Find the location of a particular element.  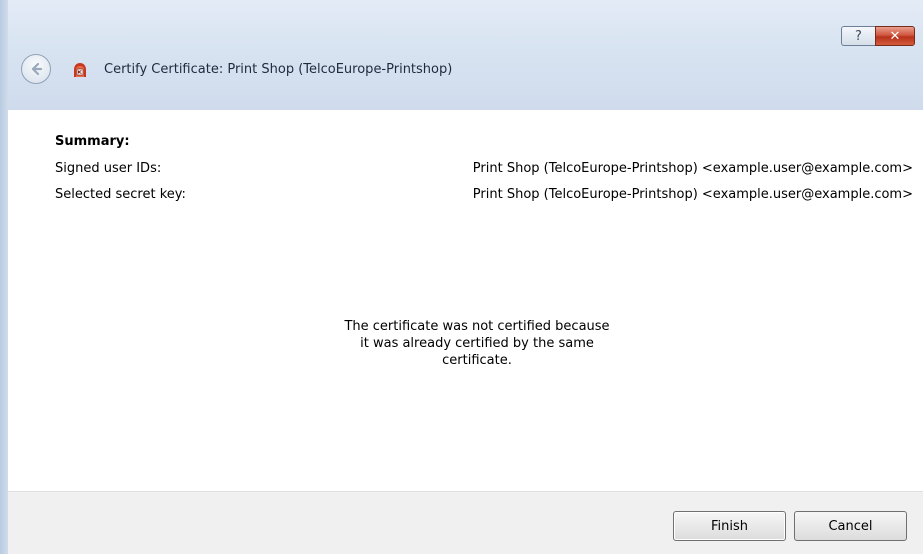

close-icon: ✕ is located at coordinates (895, 36).